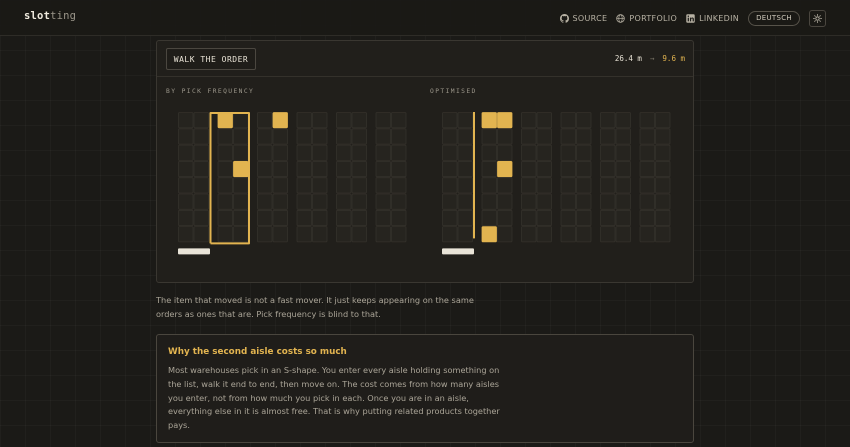  Describe the element at coordinates (257, 352) in the screenshot. I see `callout-title: Why the second aisle costs so much` at that location.